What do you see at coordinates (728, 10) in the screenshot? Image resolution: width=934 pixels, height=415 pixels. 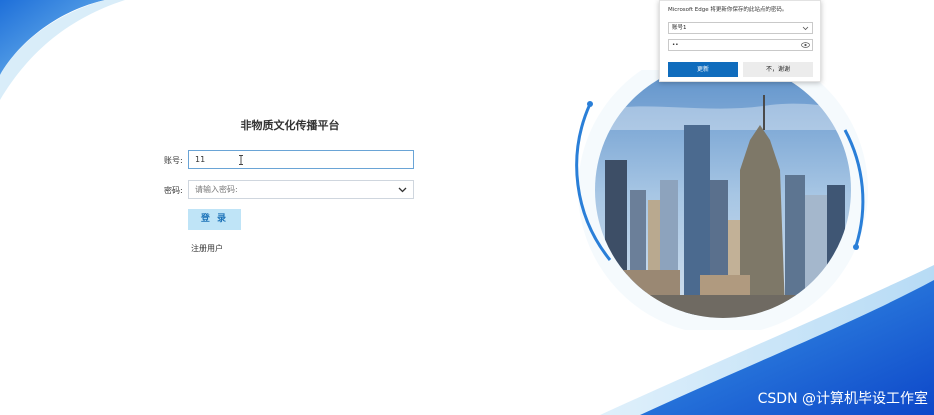 I see `edge-popup-message: Microsoft Edge 将更新你保存的此站点的密码。` at bounding box center [728, 10].